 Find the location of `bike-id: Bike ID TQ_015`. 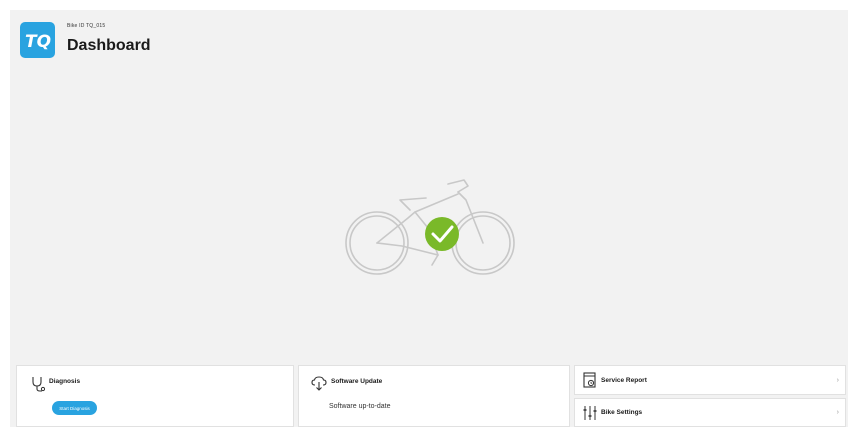

bike-id: Bike ID TQ_015 is located at coordinates (86, 26).